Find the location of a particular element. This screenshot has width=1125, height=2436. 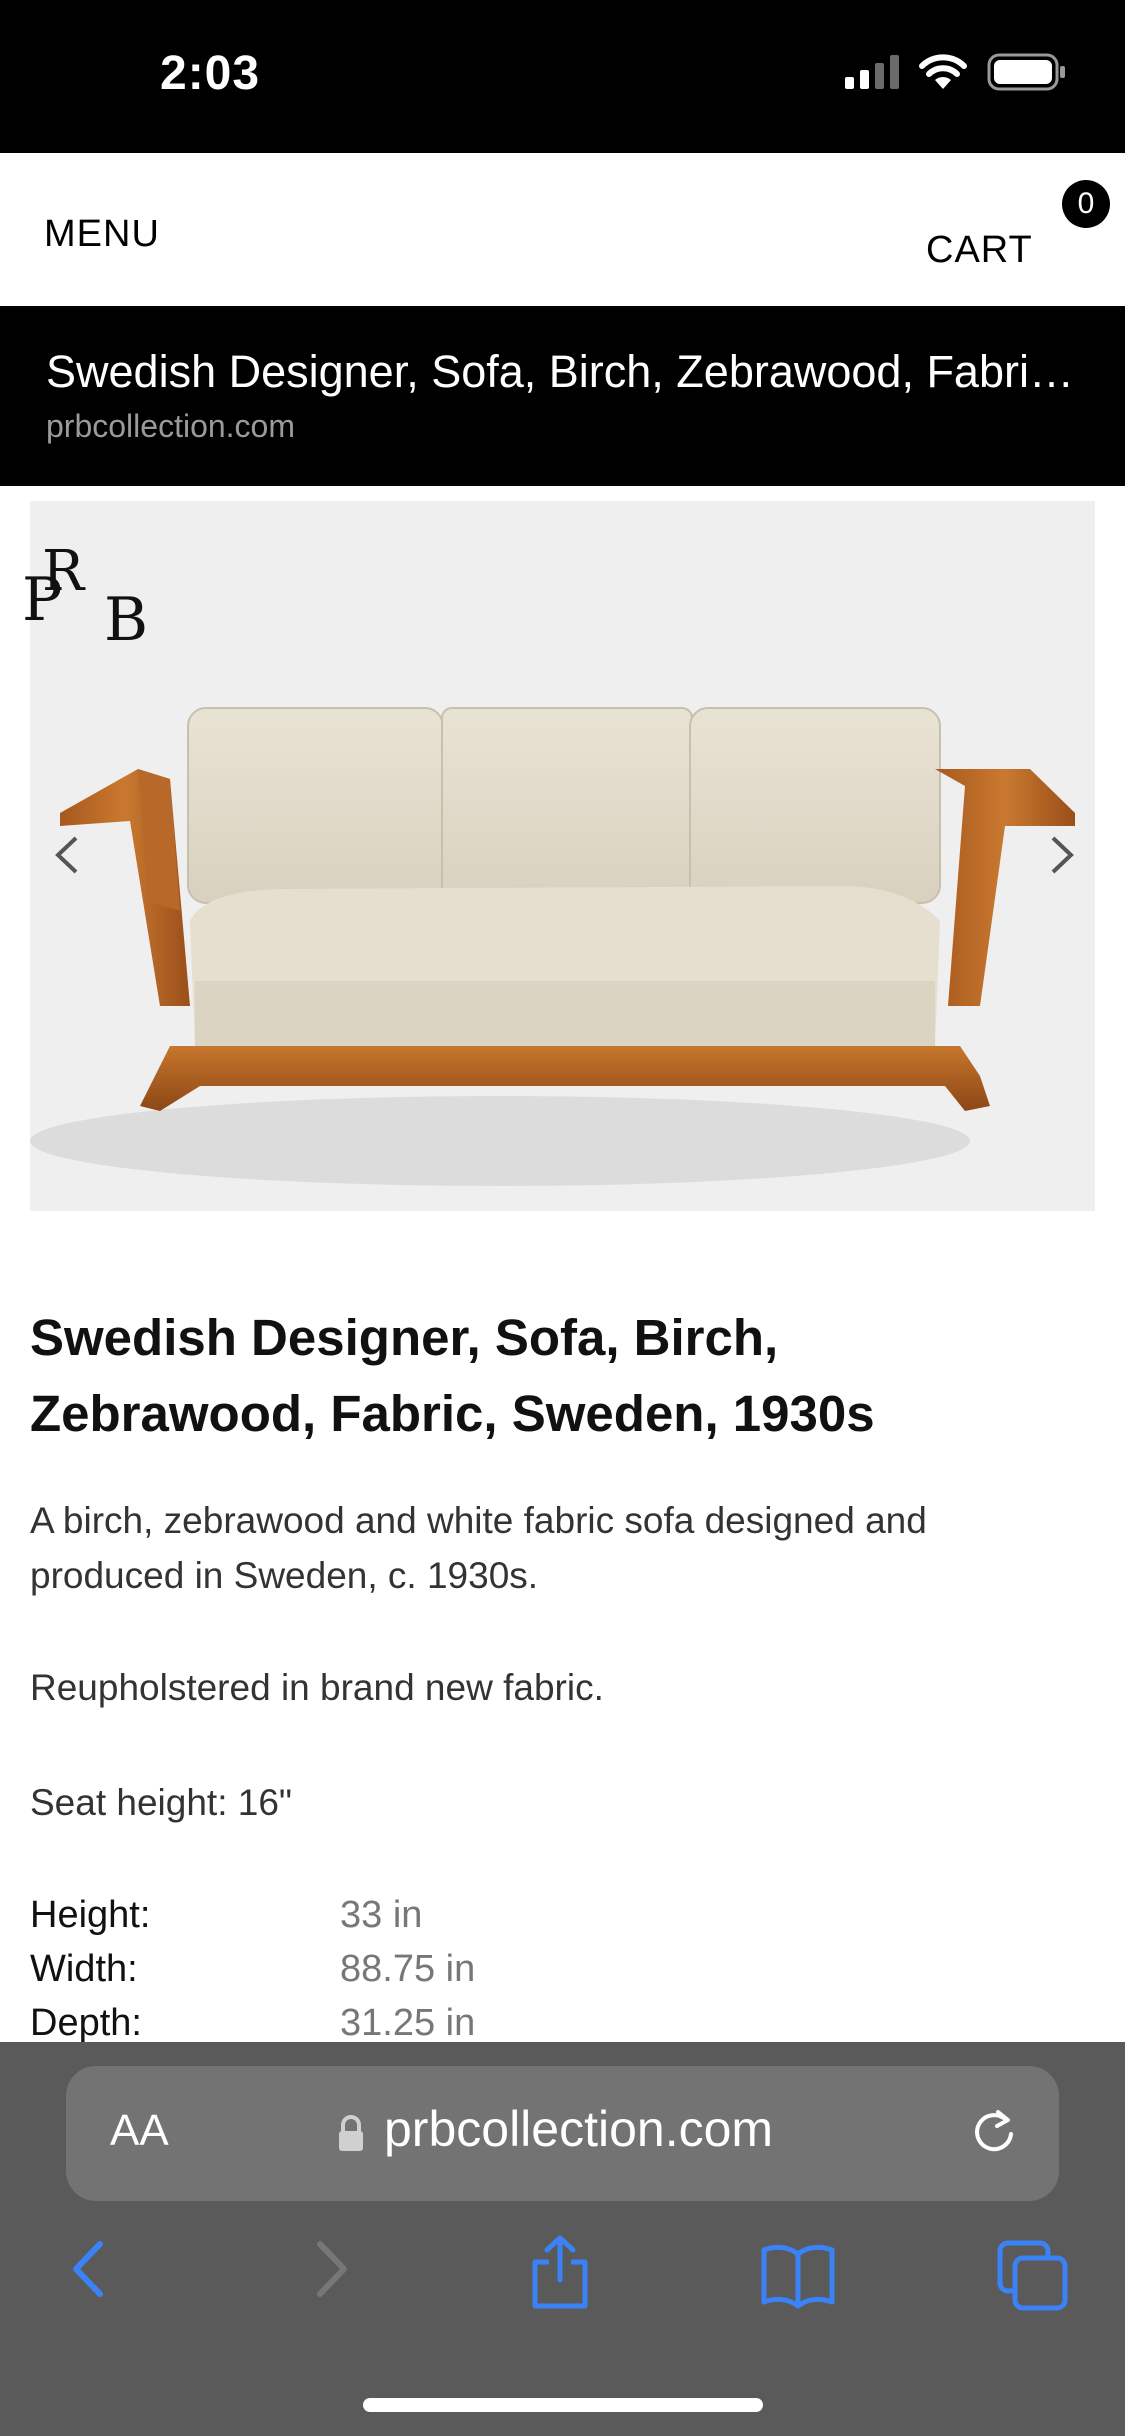

dimension-row: Width: 88.75 in is located at coordinates (560, 1969).